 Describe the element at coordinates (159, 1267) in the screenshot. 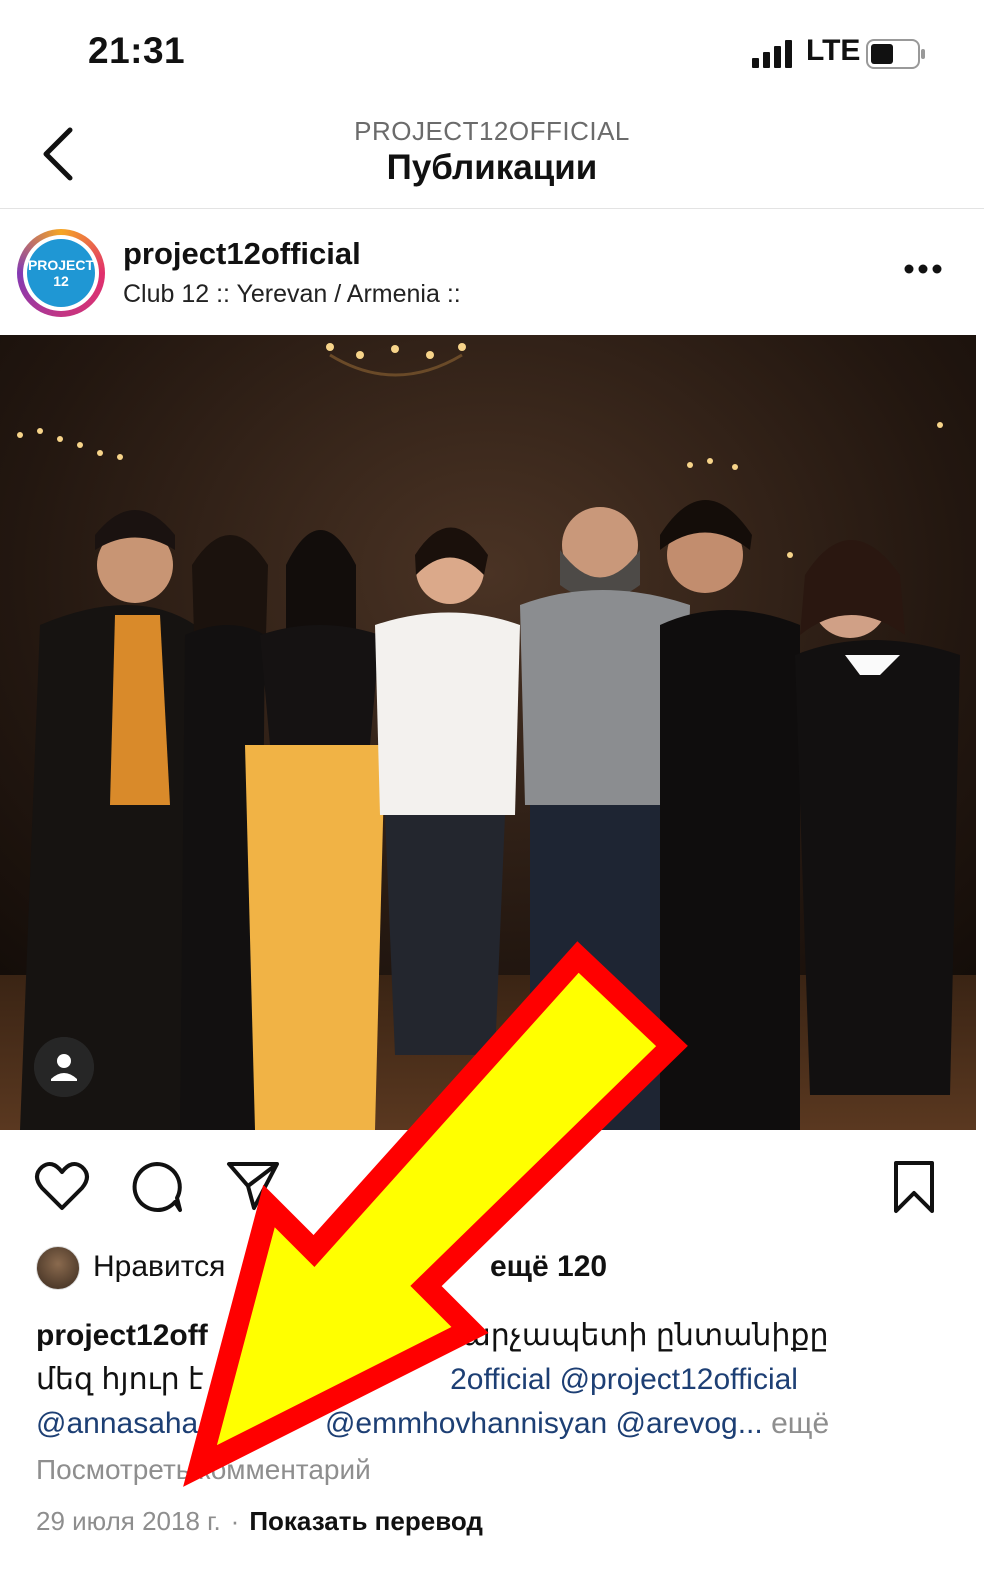

I see `likes-prefix: Нравится` at that location.